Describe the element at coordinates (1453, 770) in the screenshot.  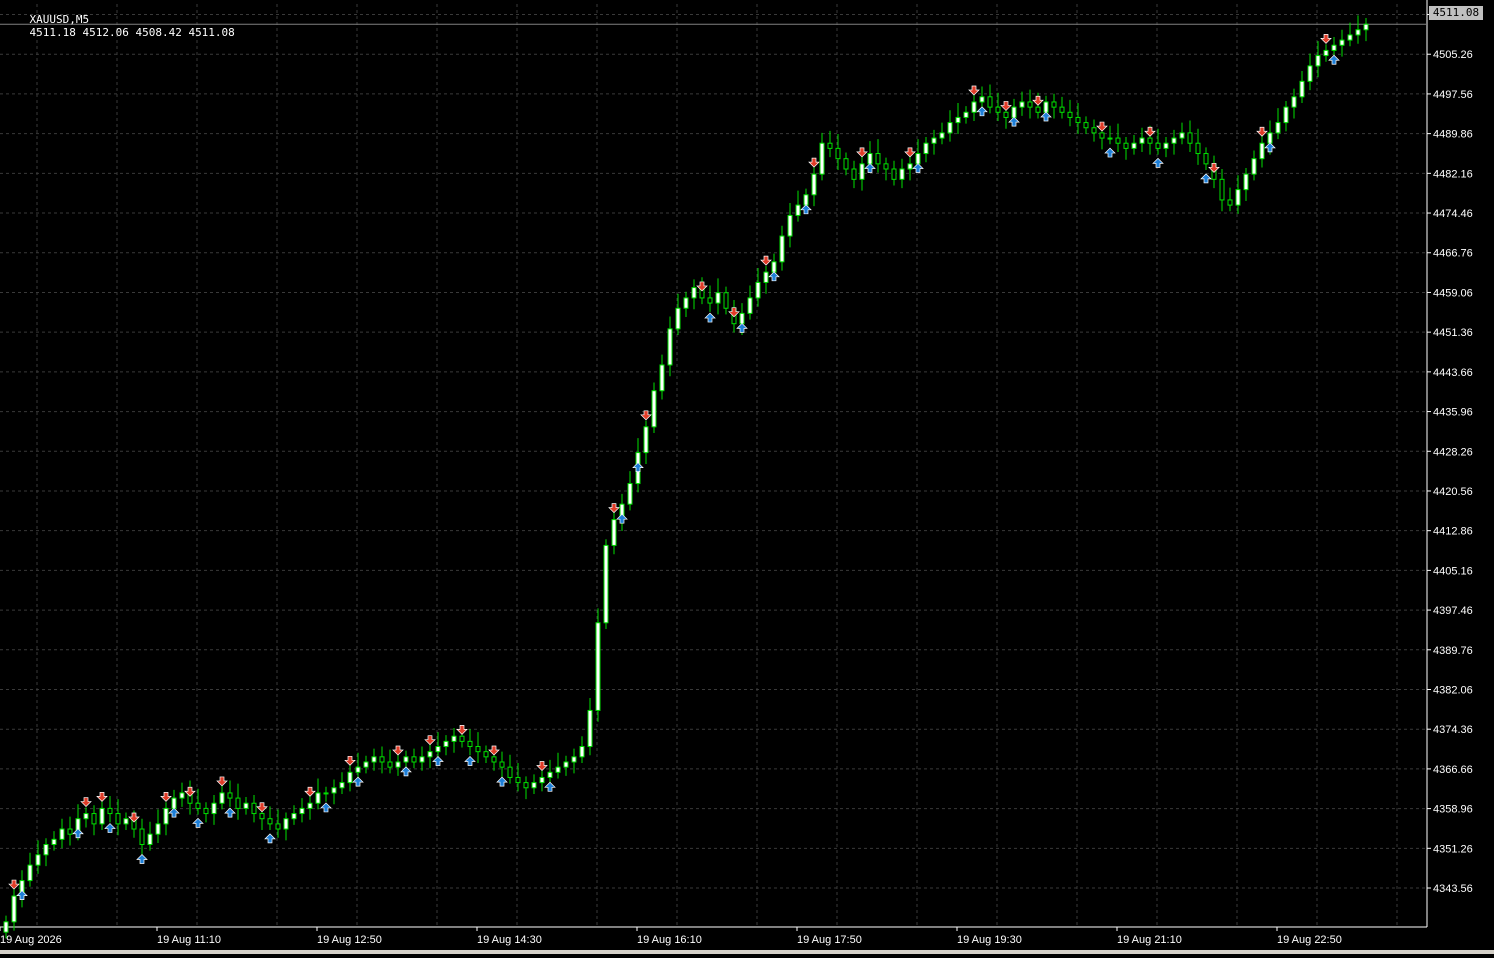
I see `price-axis-label: 4366.66` at that location.